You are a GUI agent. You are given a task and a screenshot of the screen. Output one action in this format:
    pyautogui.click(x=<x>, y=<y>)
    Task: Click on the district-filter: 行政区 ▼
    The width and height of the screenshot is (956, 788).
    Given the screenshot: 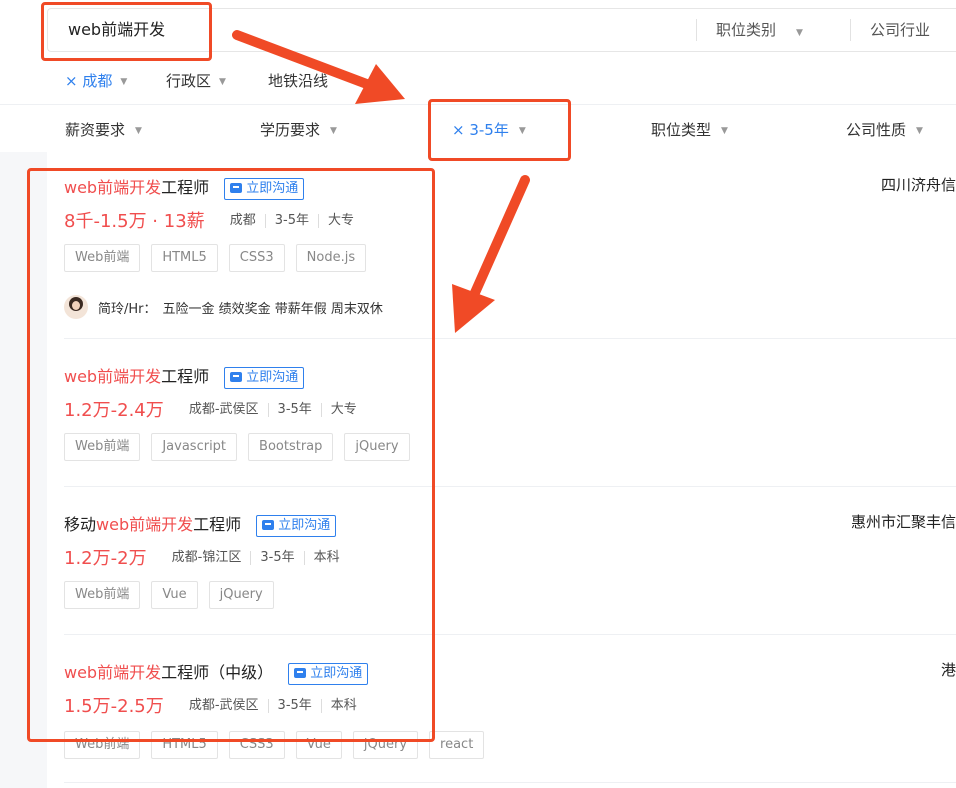 What is the action you would take?
    pyautogui.click(x=196, y=80)
    